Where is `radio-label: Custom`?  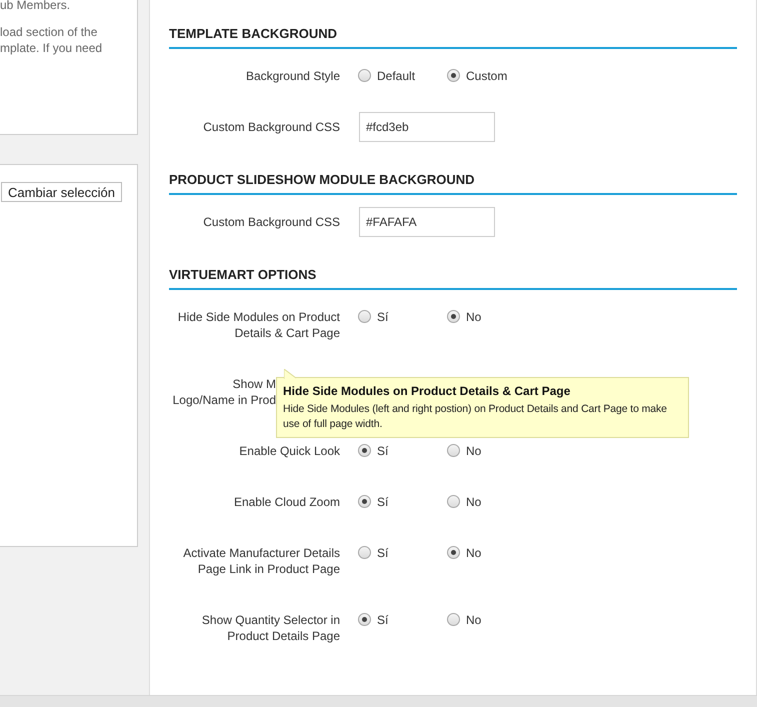 radio-label: Custom is located at coordinates (487, 76).